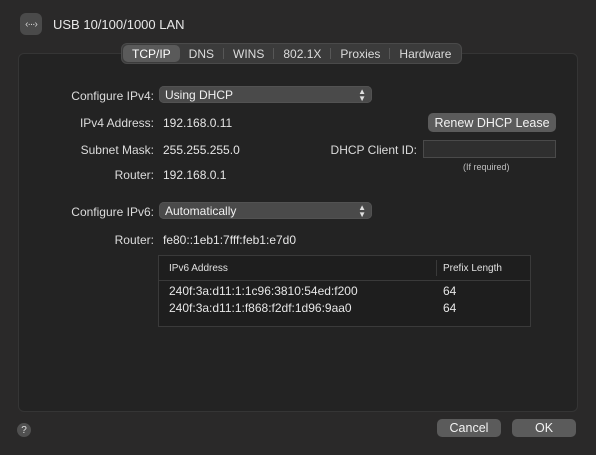  I want to click on ok-button: OK, so click(544, 428).